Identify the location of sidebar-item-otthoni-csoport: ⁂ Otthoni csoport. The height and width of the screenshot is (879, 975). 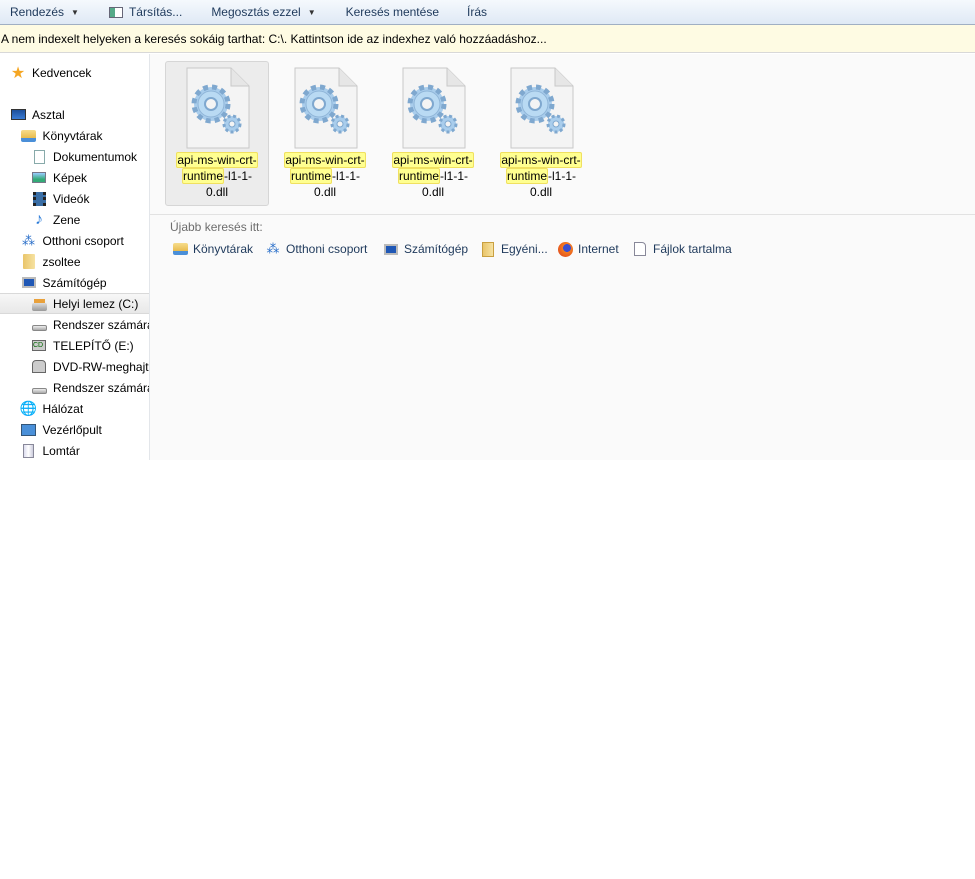
(74, 240).